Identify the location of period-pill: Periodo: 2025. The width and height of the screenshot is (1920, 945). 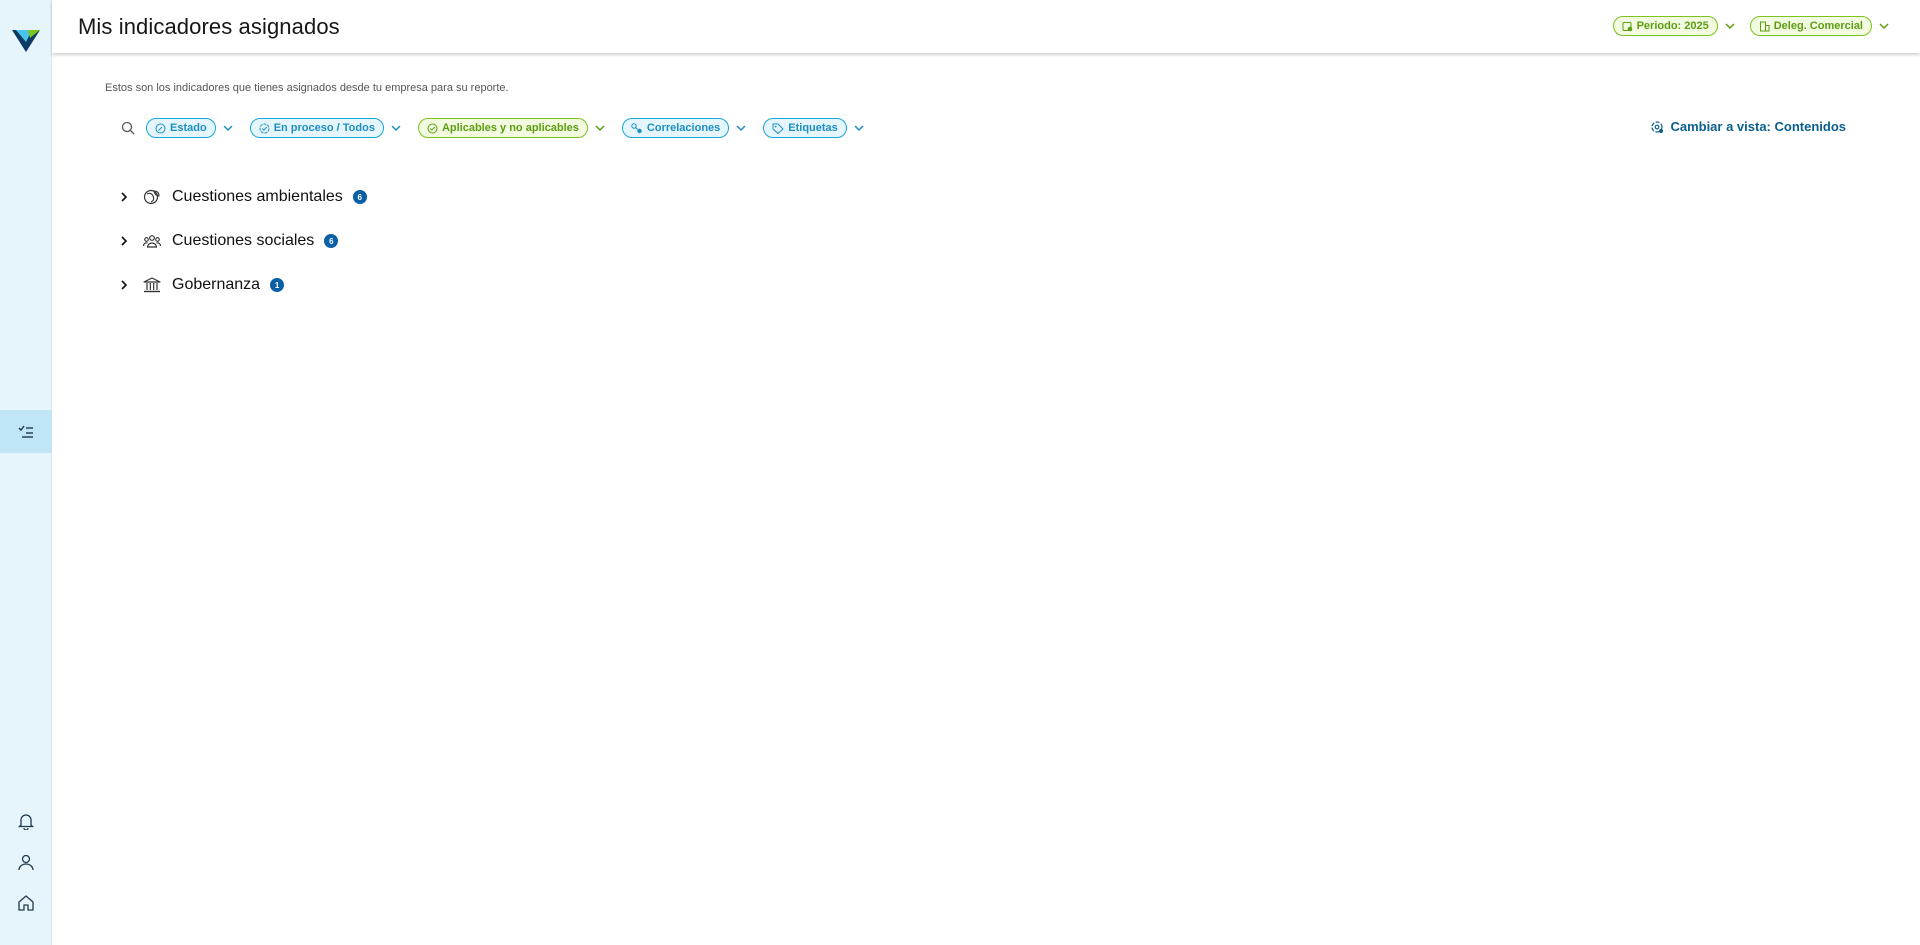
(1665, 26).